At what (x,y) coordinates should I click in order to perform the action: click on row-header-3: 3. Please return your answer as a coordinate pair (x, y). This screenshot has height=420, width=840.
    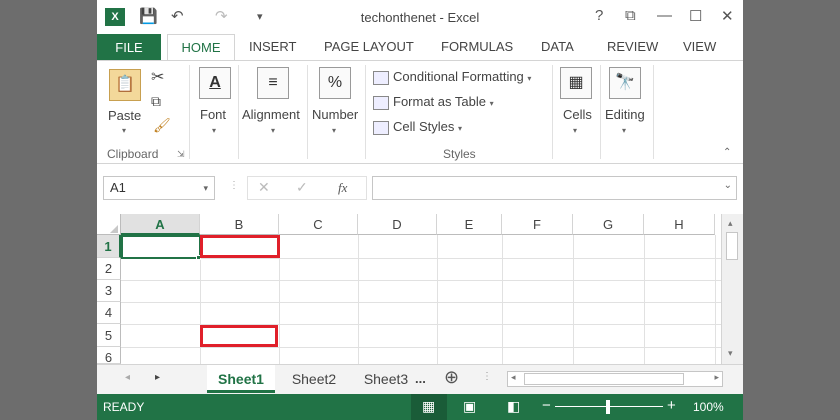
    Looking at the image, I should click on (109, 291).